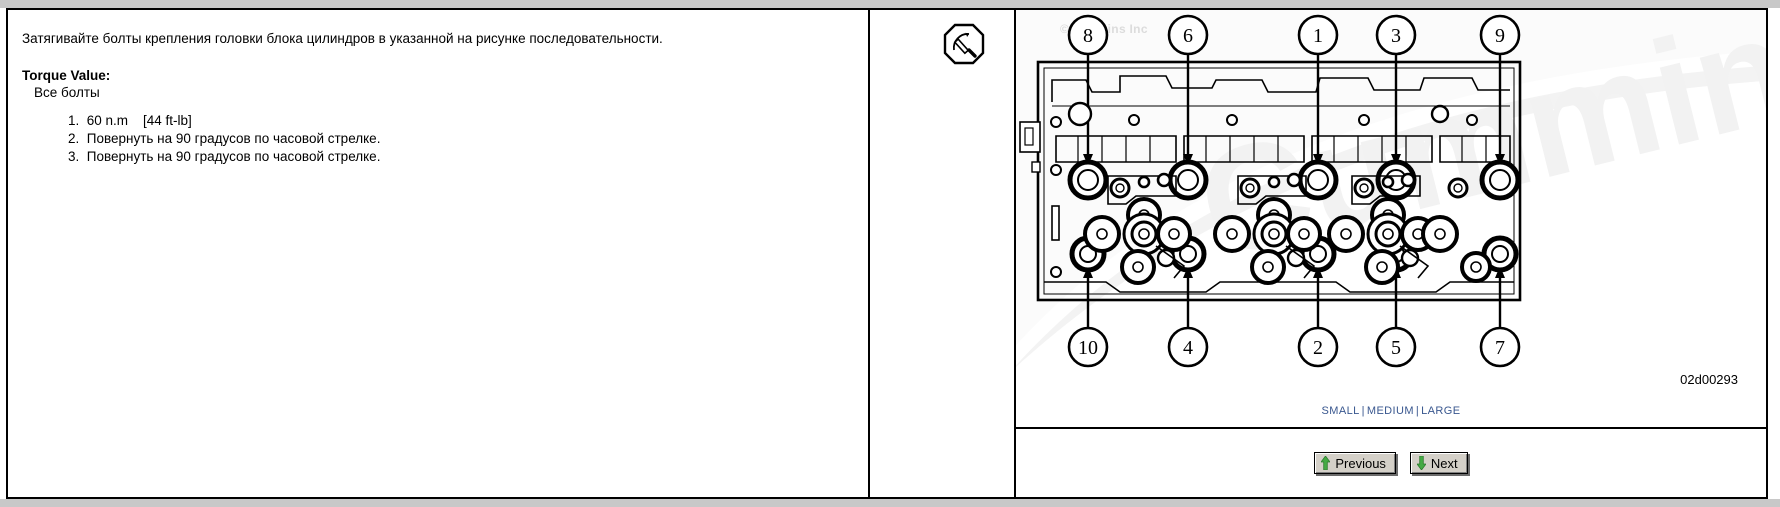 Image resolution: width=1780 pixels, height=507 pixels. What do you see at coordinates (1500, 348) in the screenshot?
I see `svg-text: 7` at bounding box center [1500, 348].